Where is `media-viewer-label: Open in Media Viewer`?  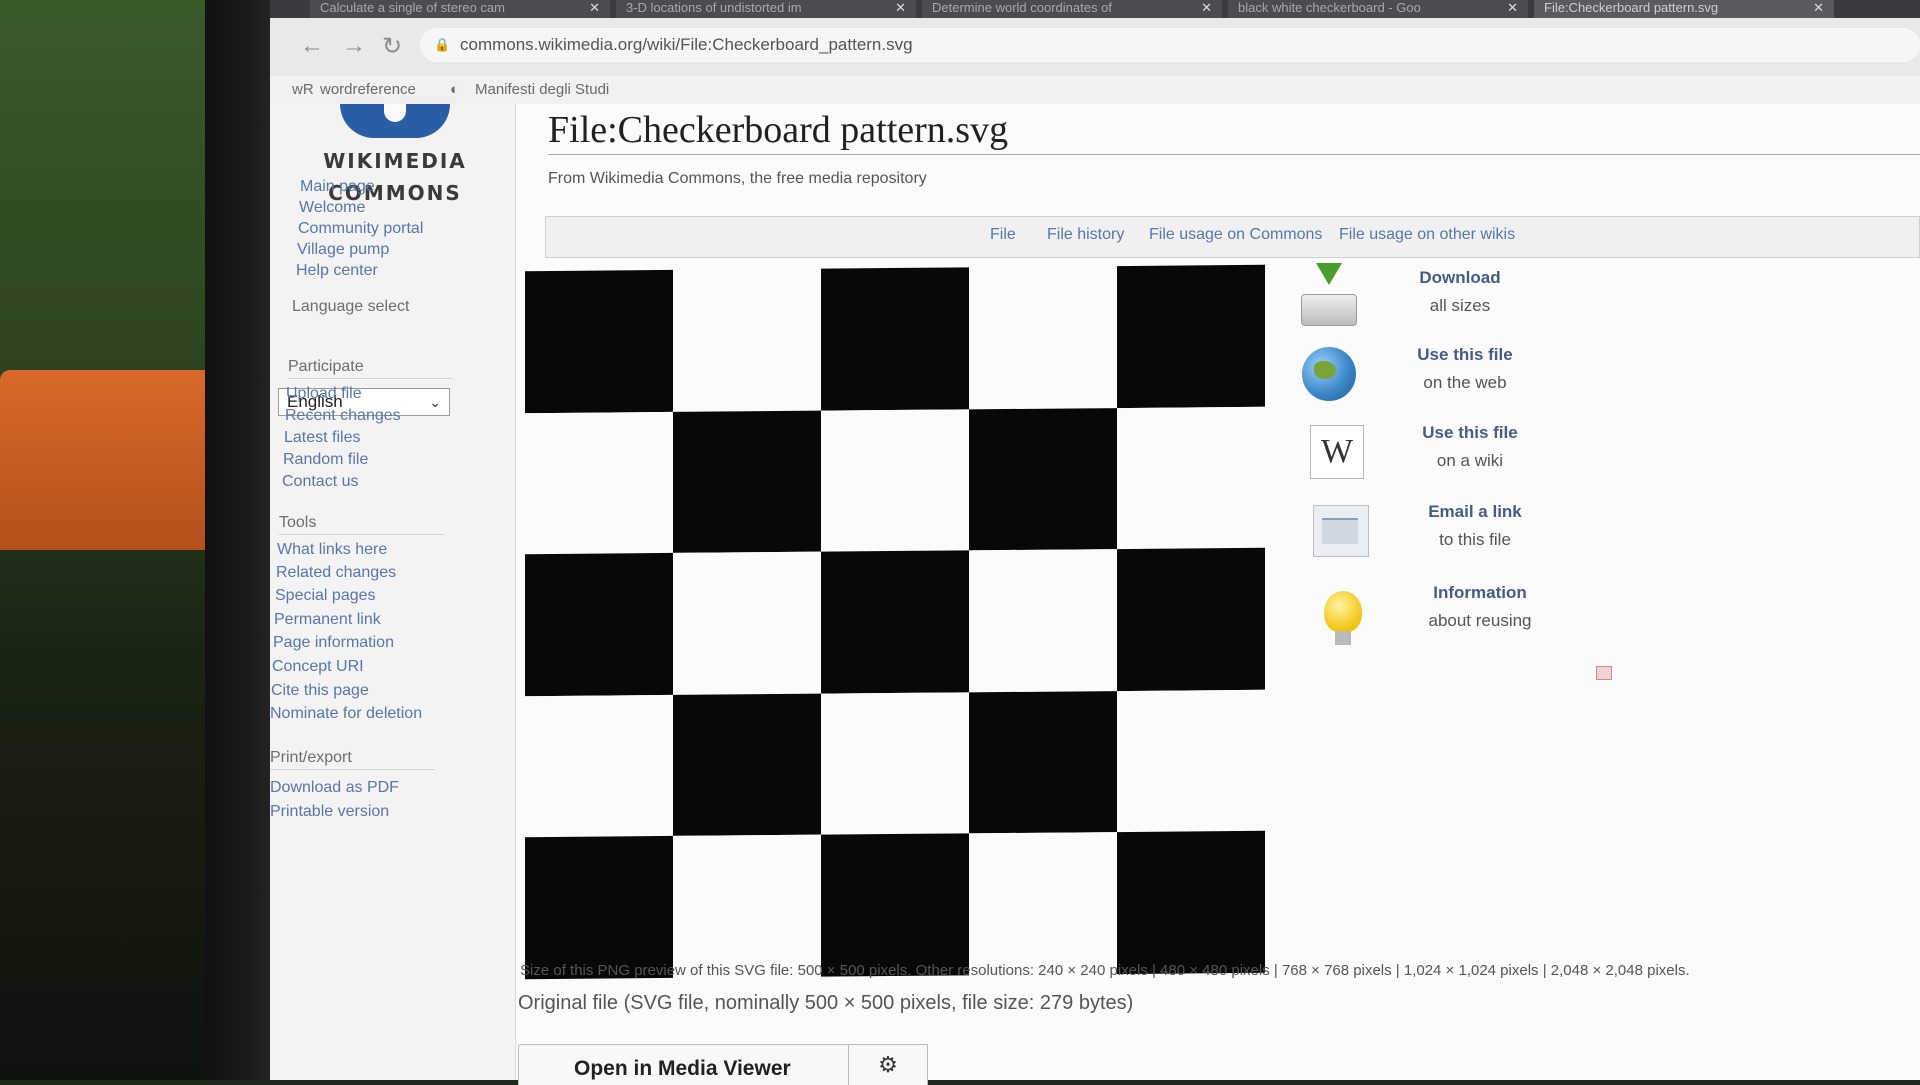
media-viewer-label: Open in Media Viewer is located at coordinates (682, 1068).